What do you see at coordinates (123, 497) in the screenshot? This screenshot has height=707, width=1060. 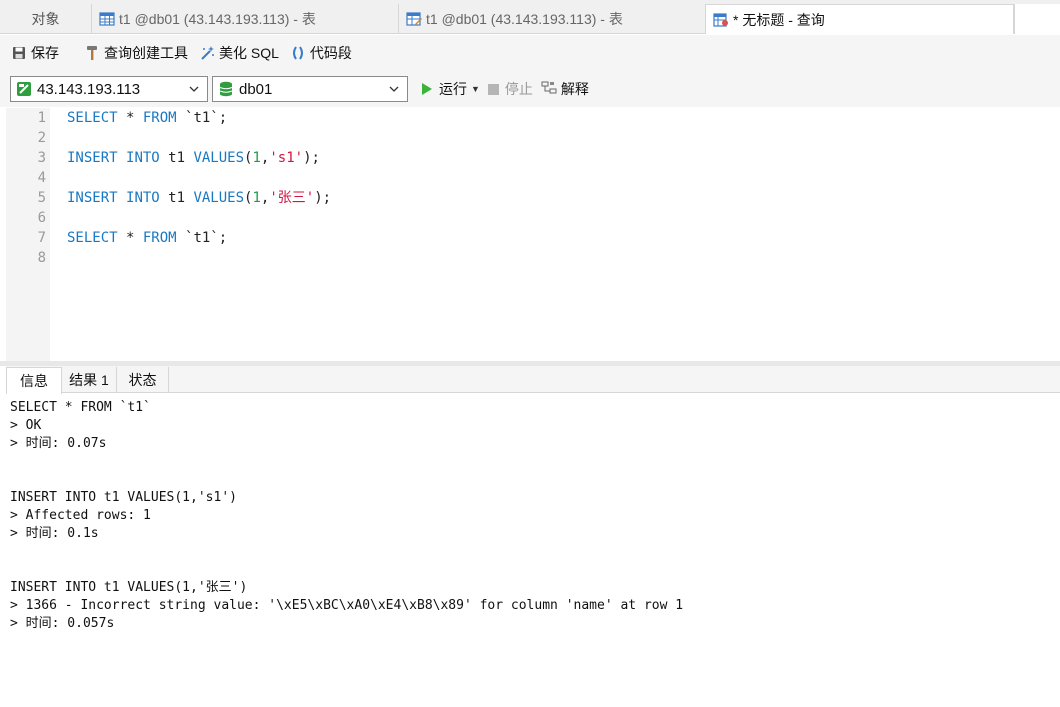 I see `message-line: INSERT INTO t1 VALUES(1,'s1')` at bounding box center [123, 497].